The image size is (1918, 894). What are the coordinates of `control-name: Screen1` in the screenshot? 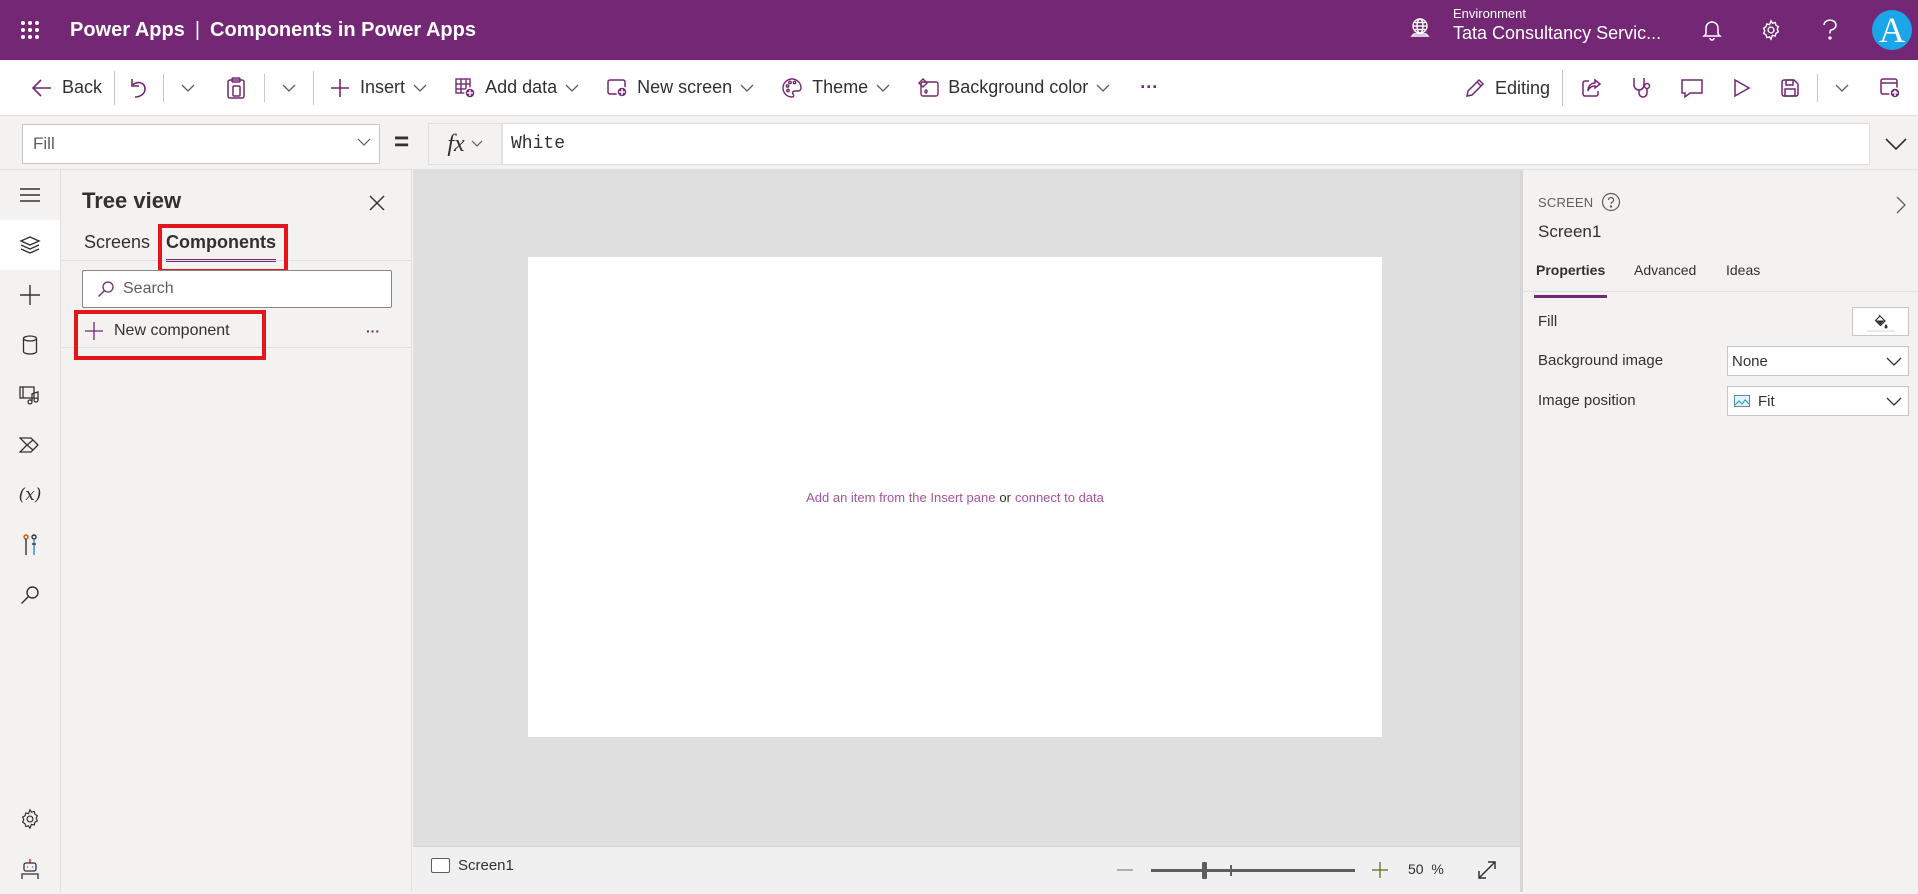 It's located at (1569, 232).